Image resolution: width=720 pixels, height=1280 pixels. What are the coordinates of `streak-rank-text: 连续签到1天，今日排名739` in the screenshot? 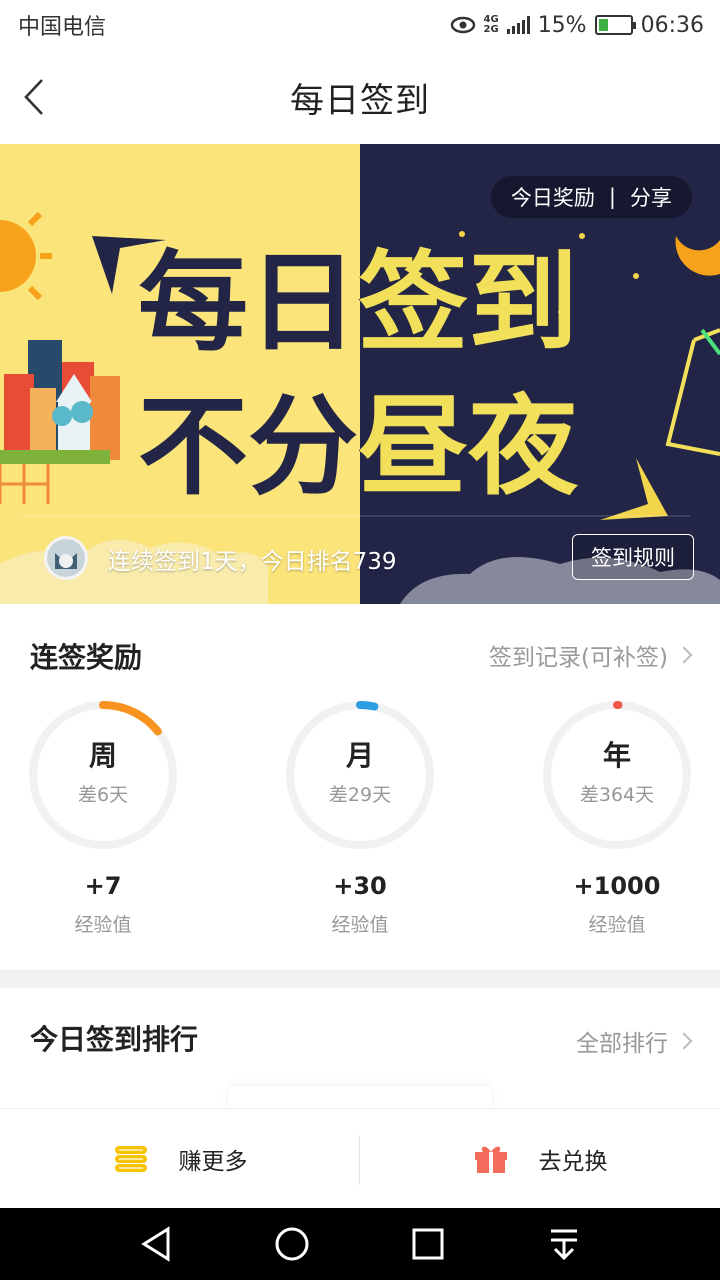 It's located at (252, 562).